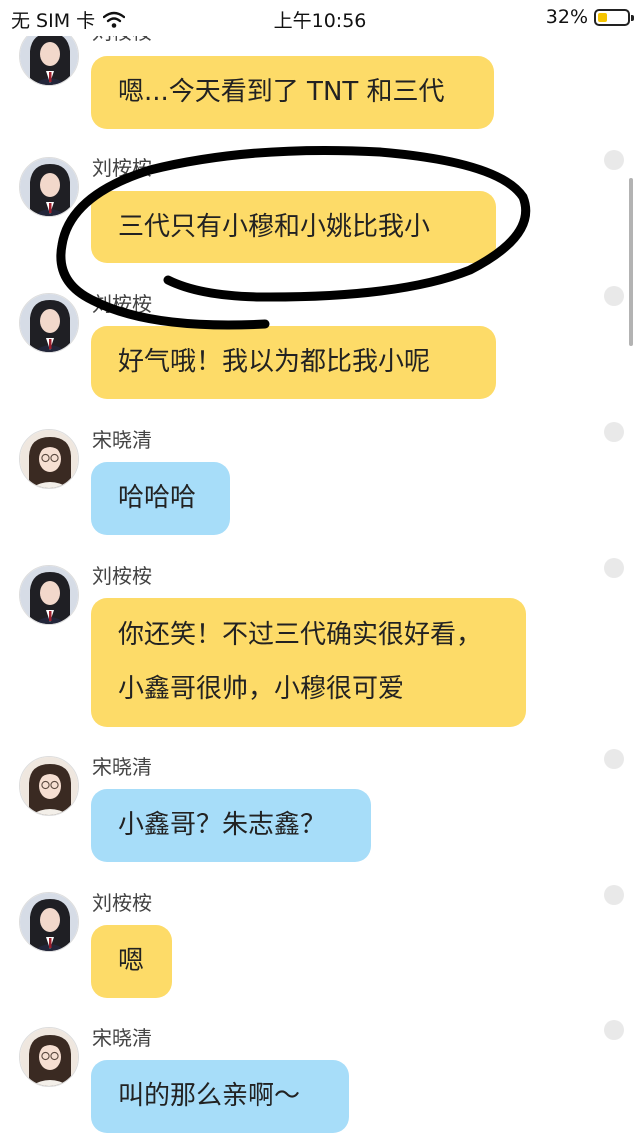 This screenshot has width=640, height=1139. Describe the element at coordinates (320, 21) in the screenshot. I see `status-time: 上午10:56` at that location.